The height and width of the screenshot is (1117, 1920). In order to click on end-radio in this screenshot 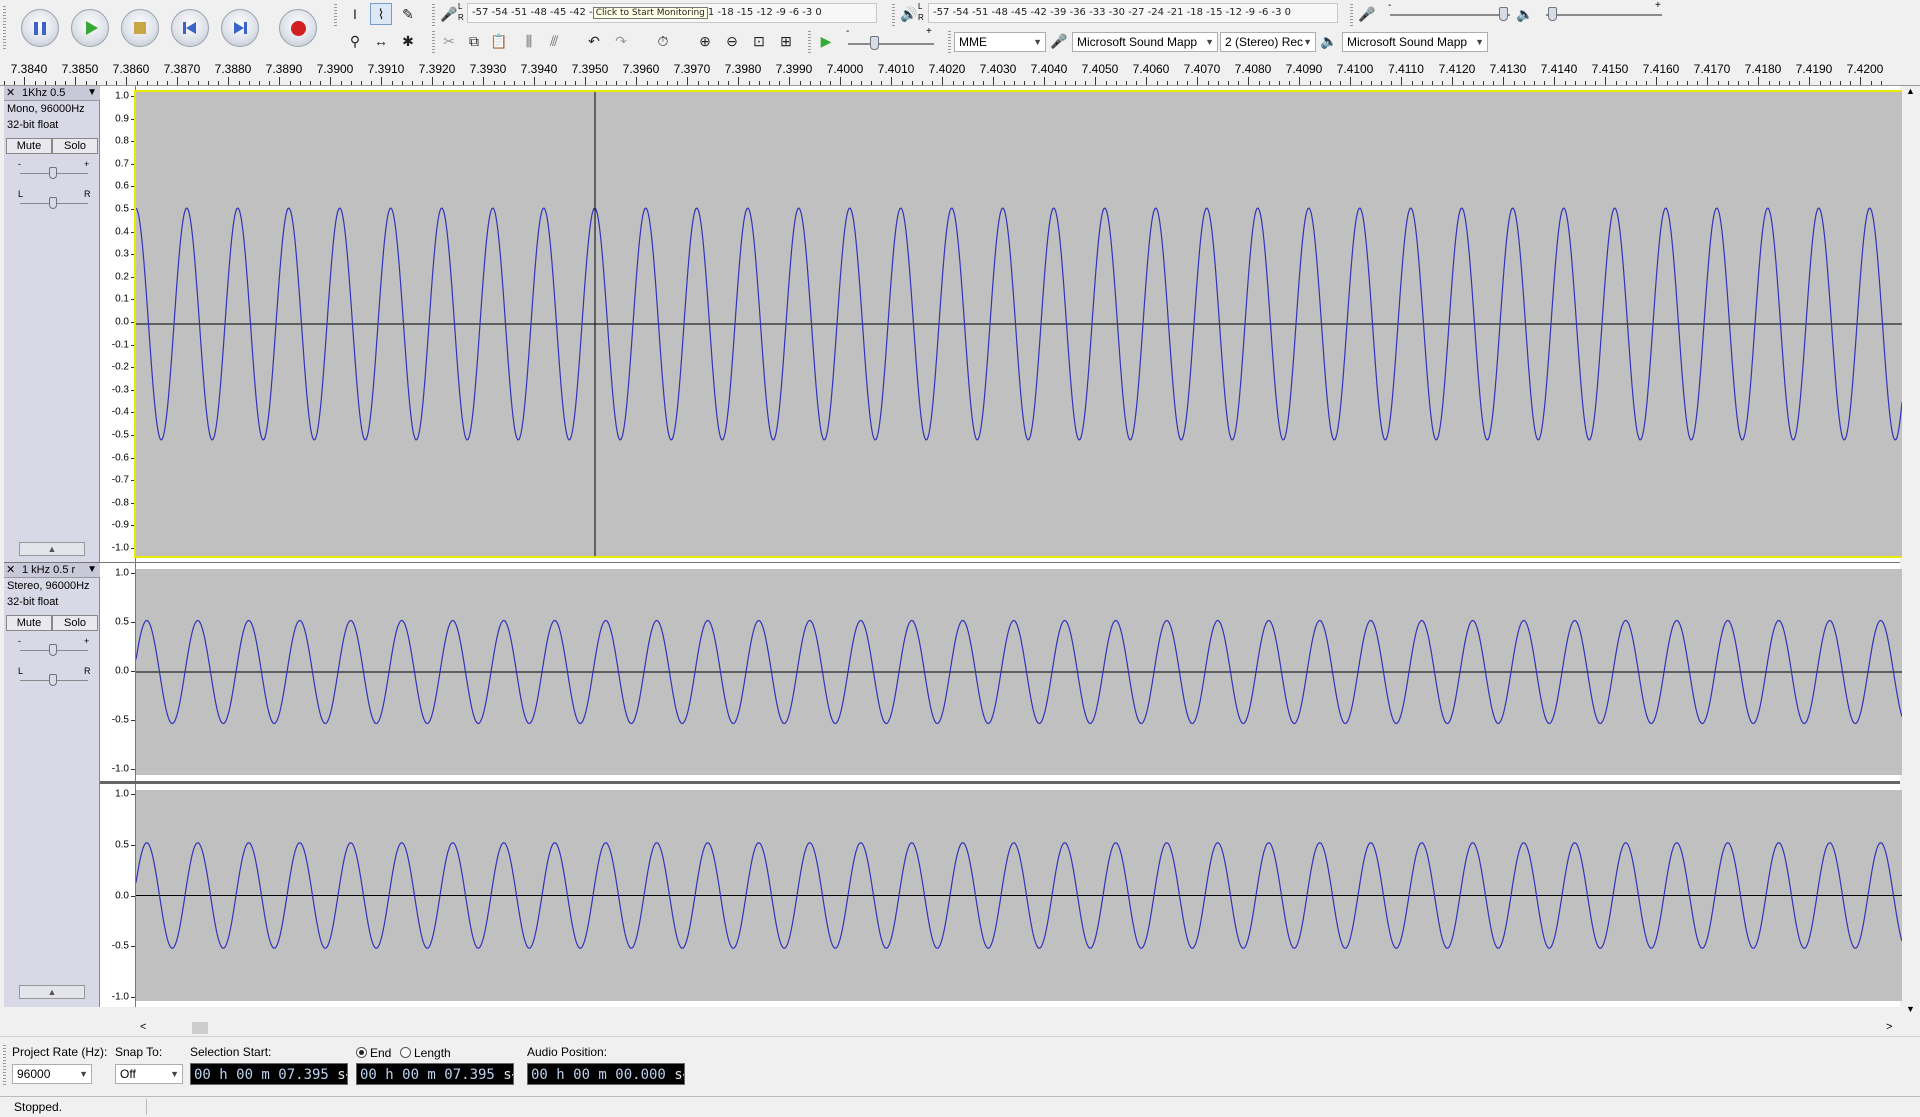, I will do `click(361, 1052)`.